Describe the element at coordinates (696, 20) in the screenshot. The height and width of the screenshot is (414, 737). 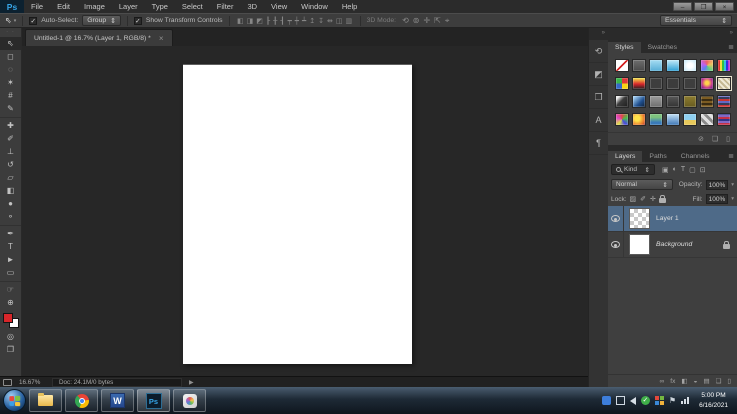
I see `workspace-switcher: Essentials ⇕` at that location.